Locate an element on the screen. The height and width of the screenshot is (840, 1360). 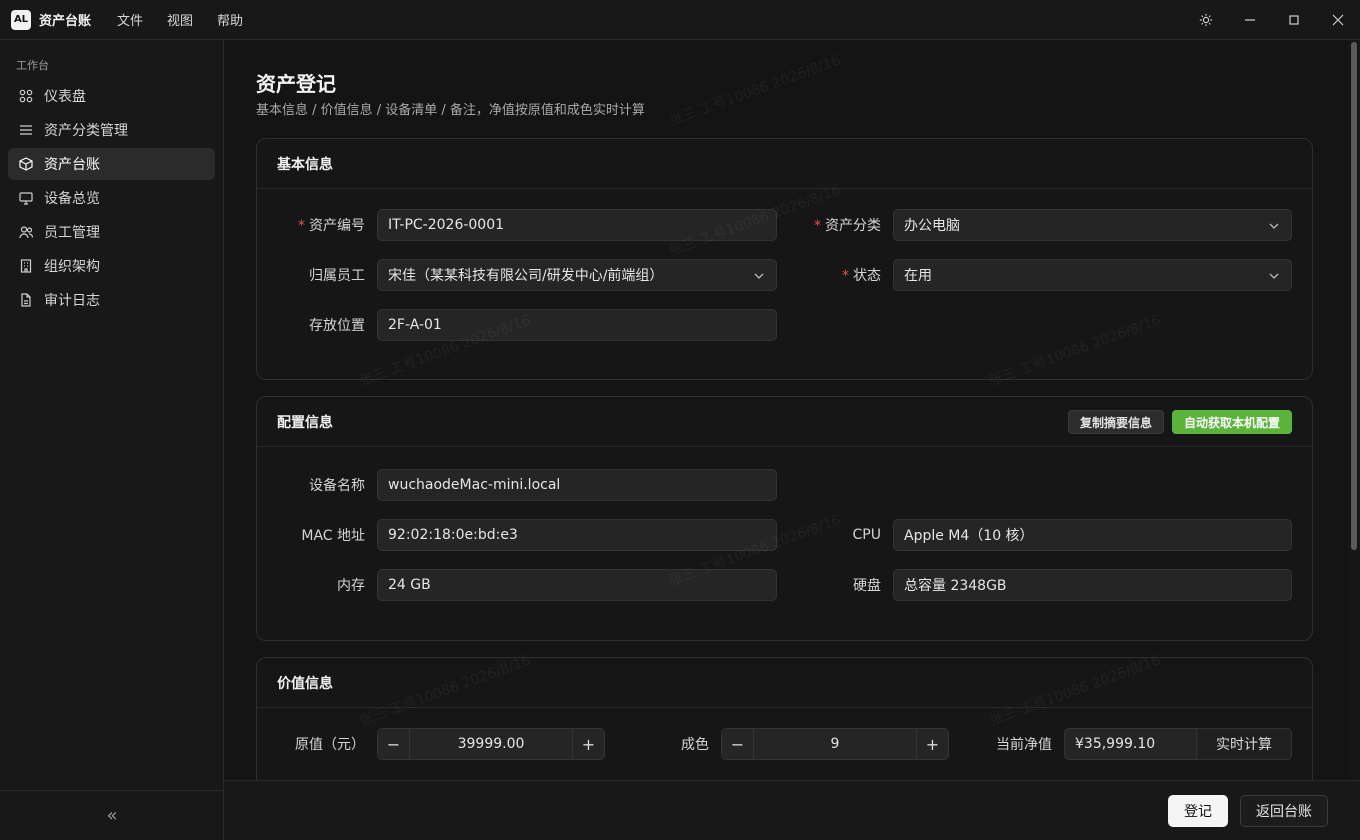
main-scrollbar is located at coordinates (1354, 410).